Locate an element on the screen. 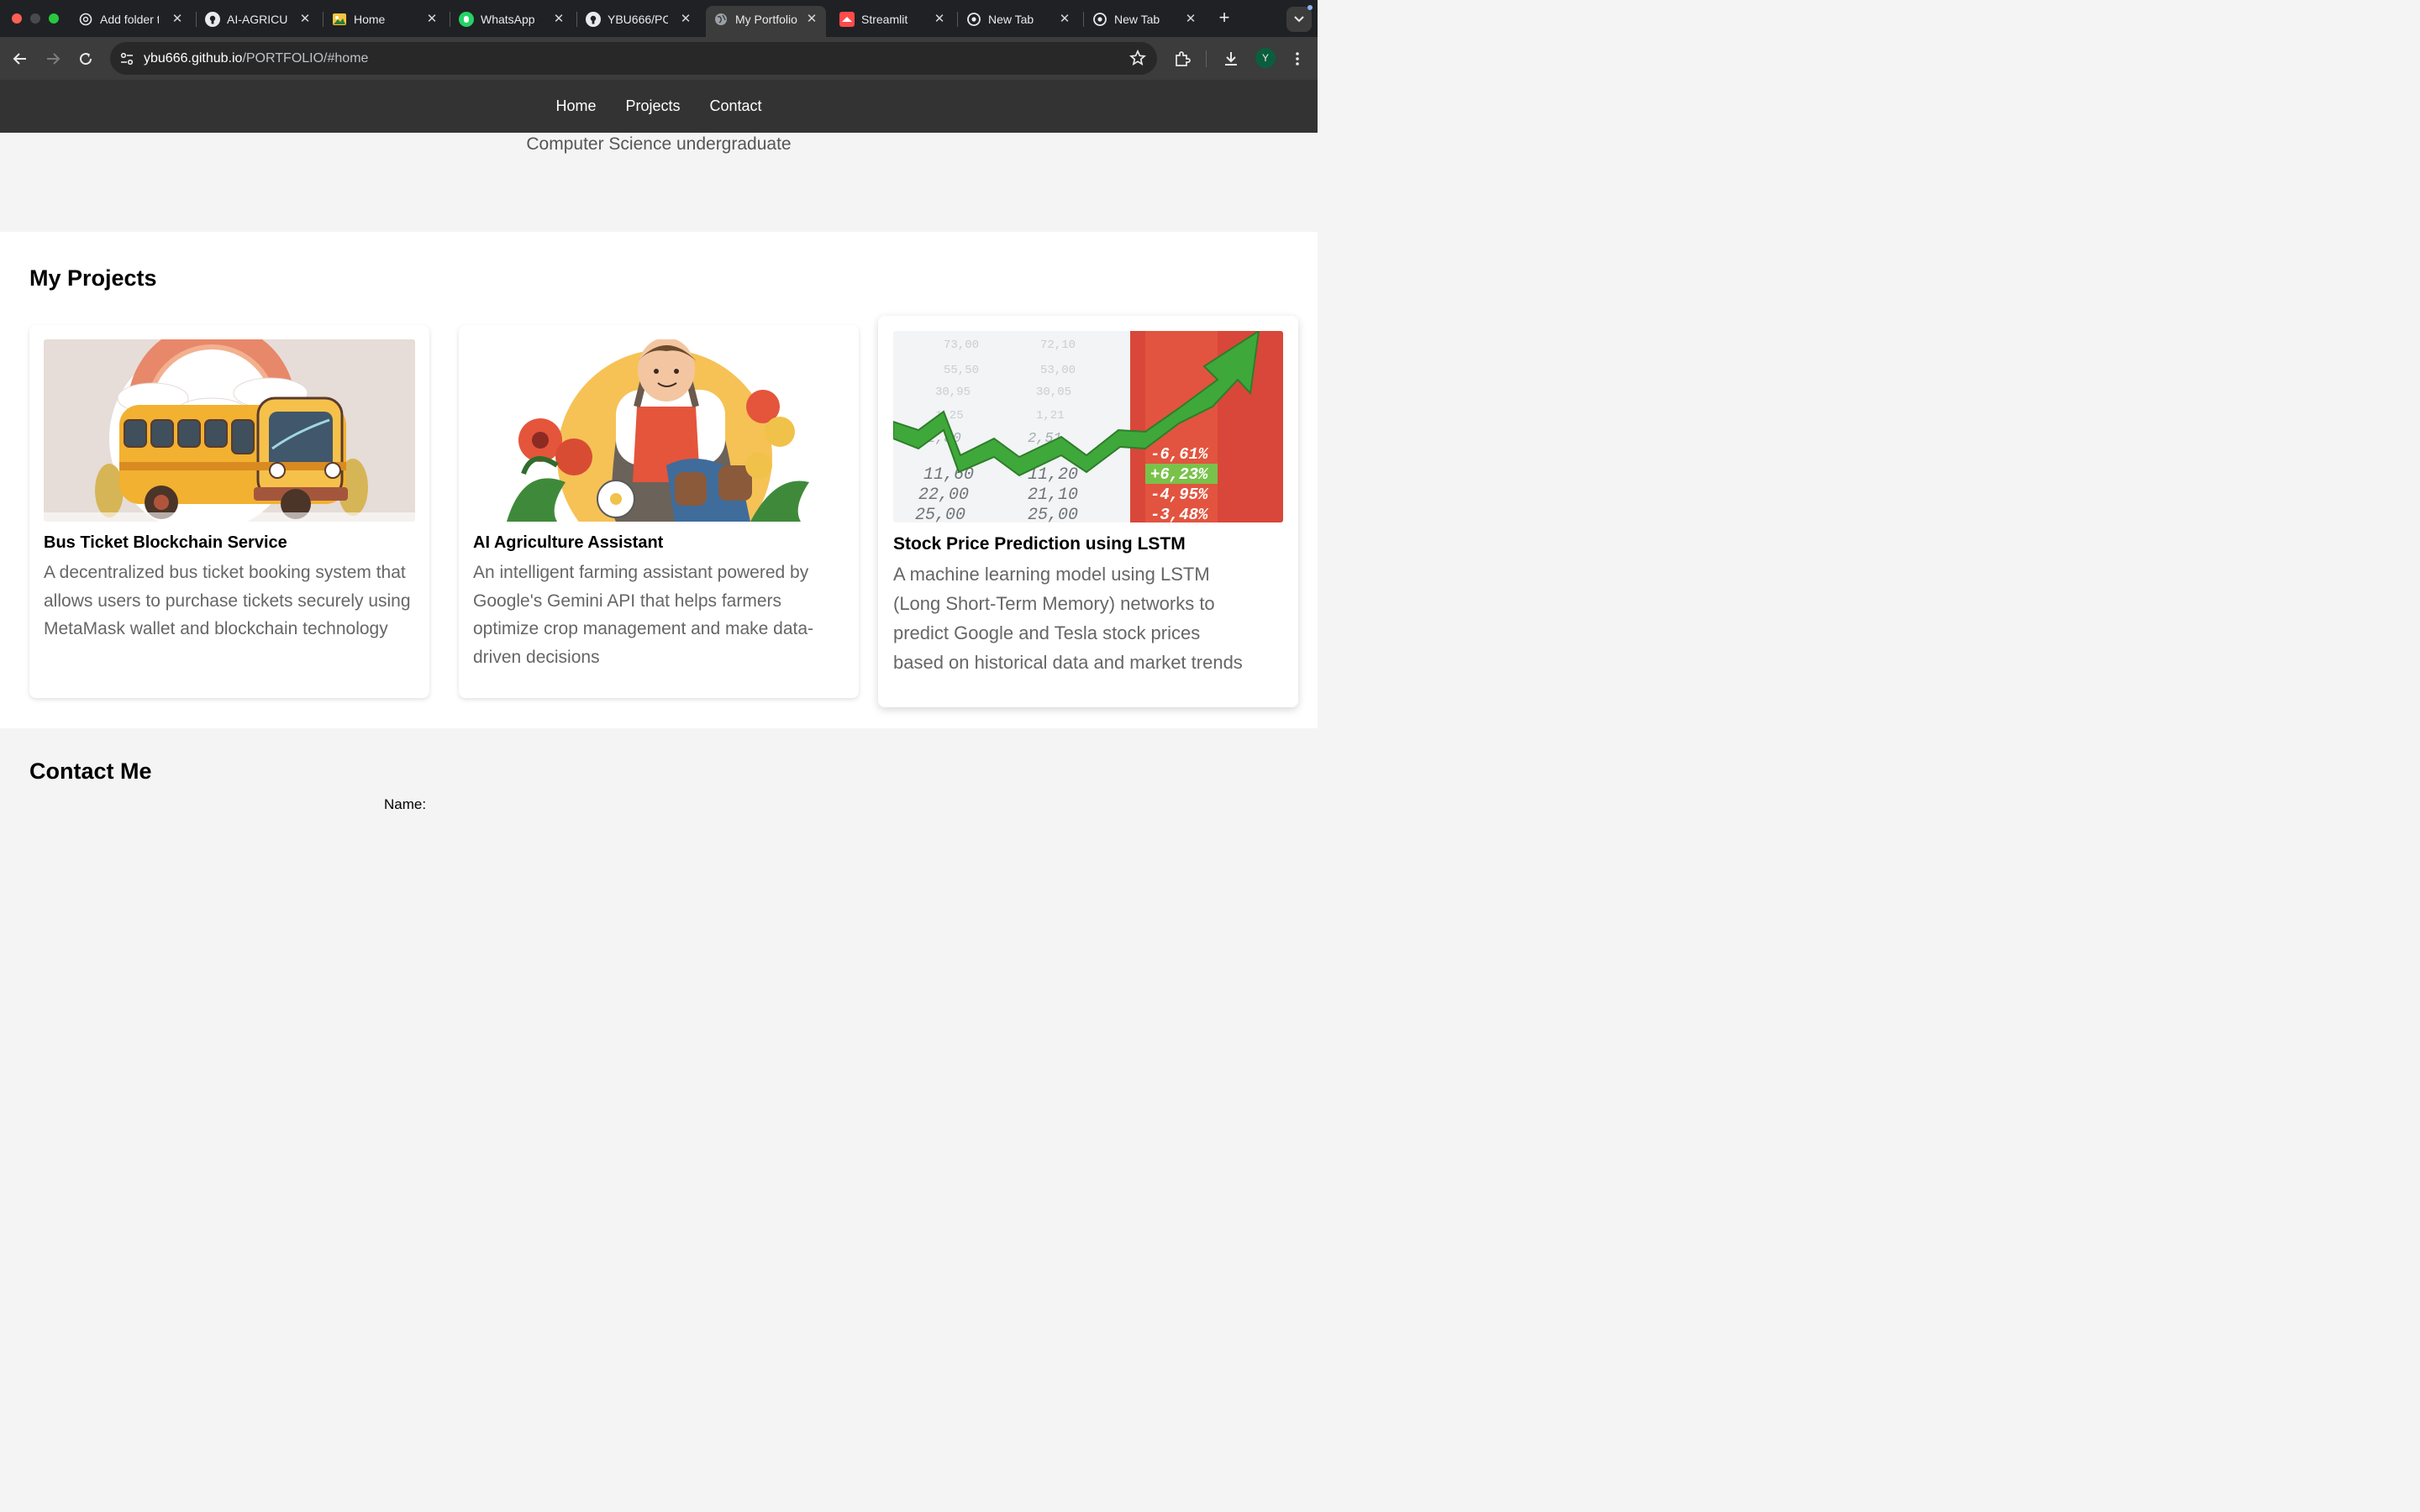 The image size is (2420, 1512). toolbar-divider is located at coordinates (1206, 58).